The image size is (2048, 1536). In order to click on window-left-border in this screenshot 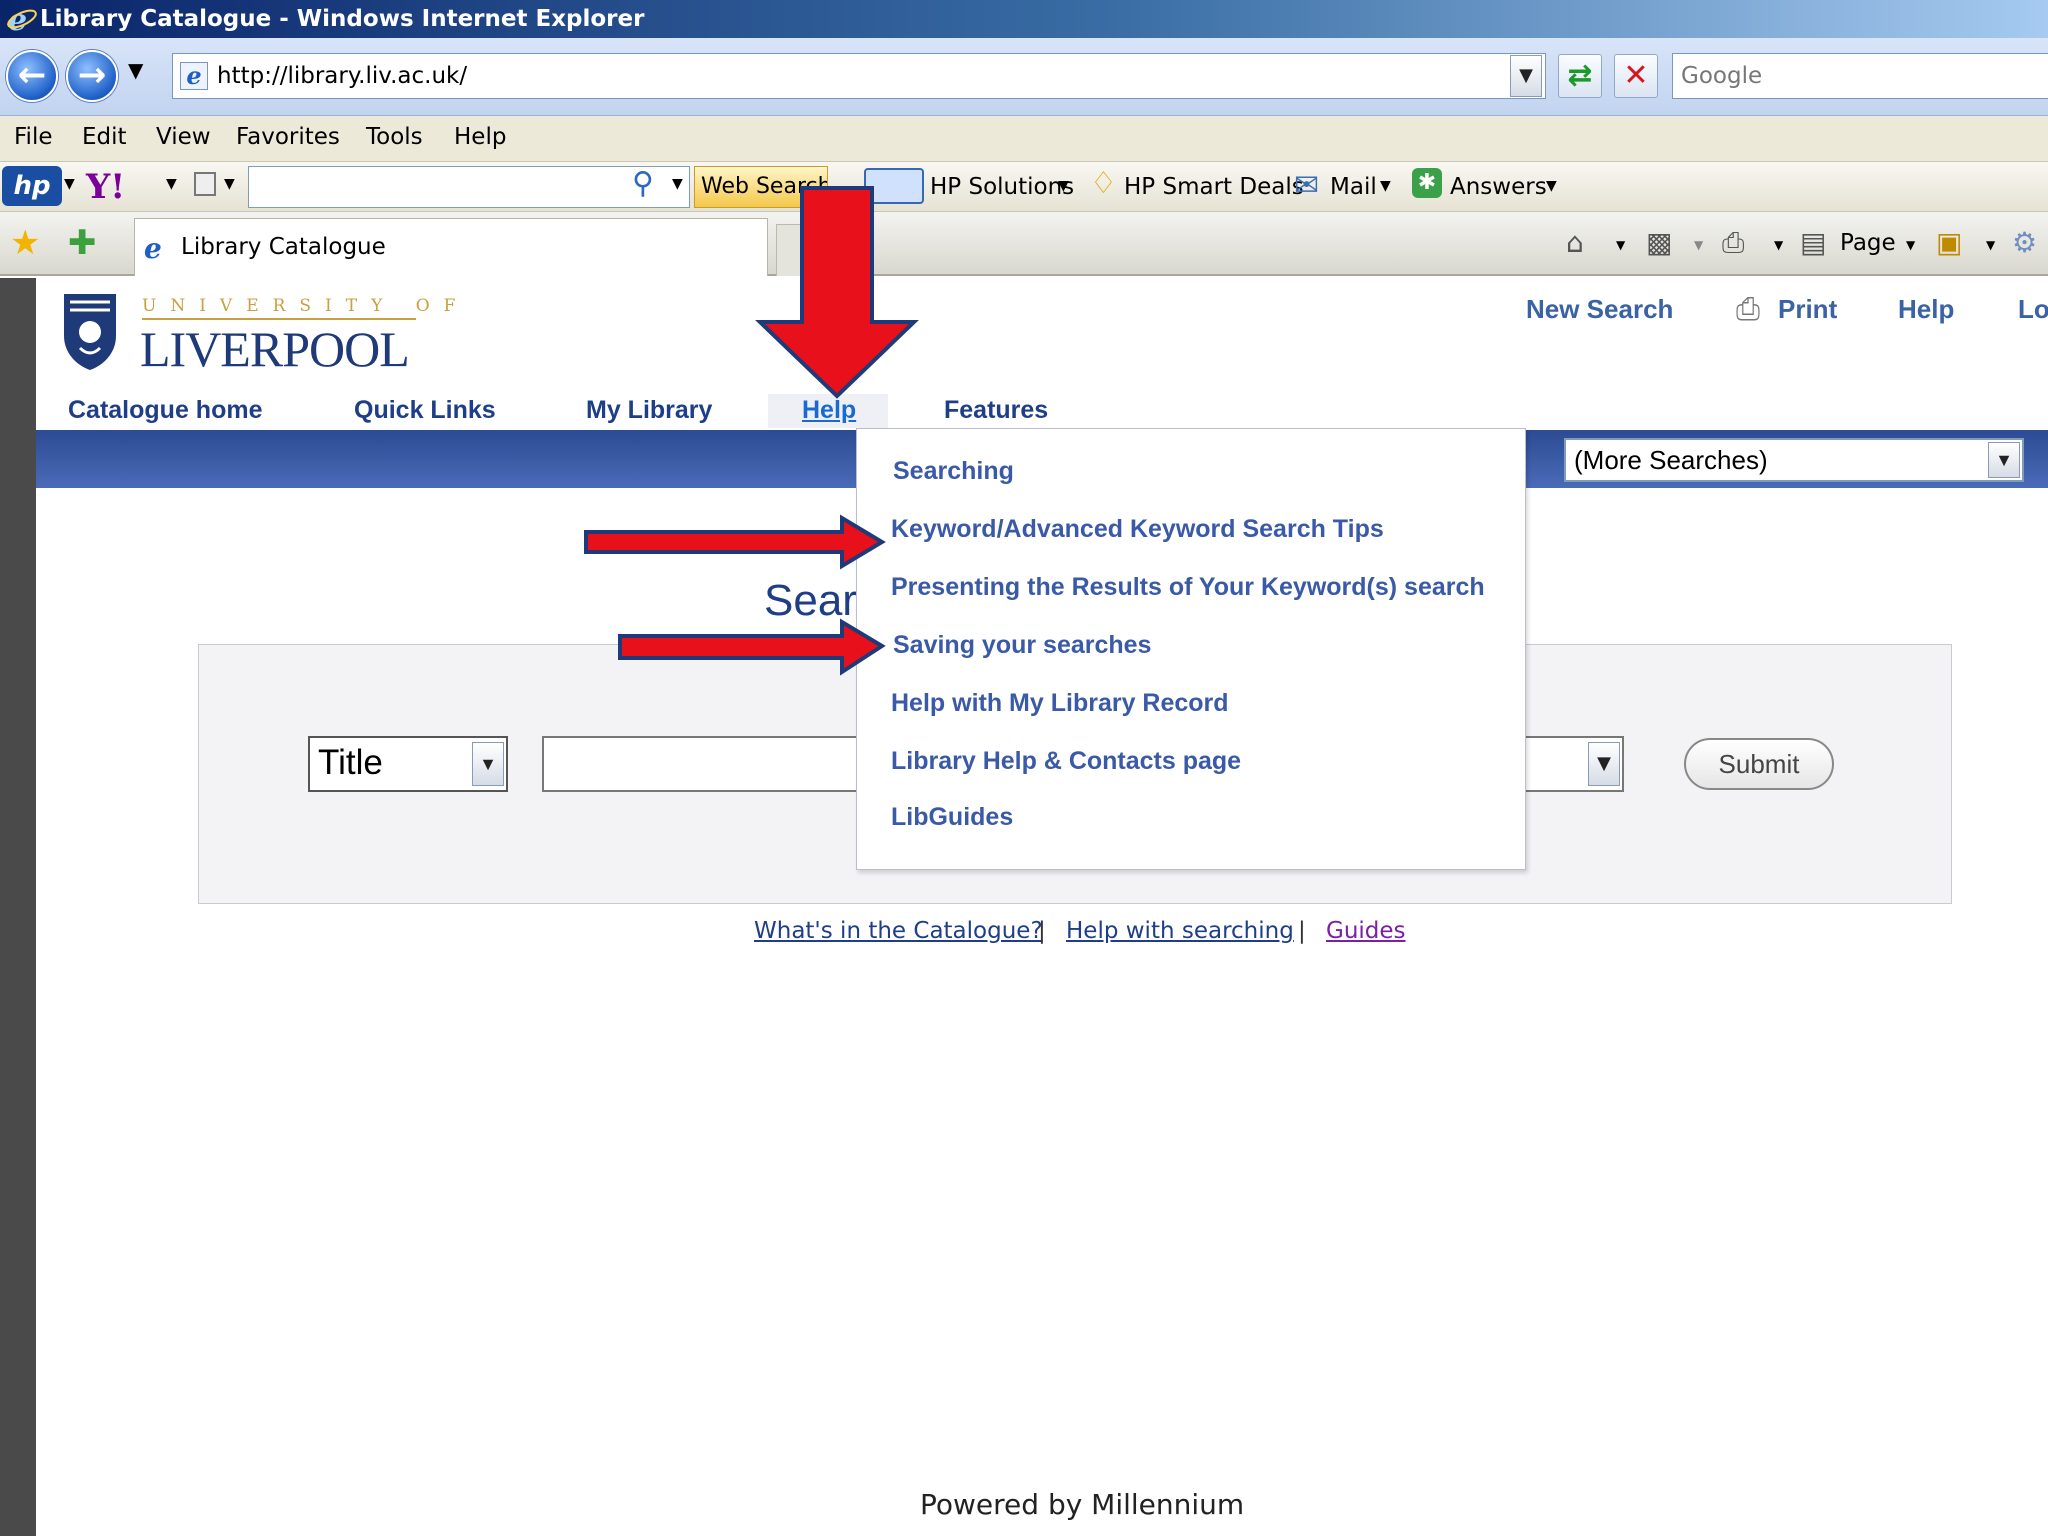, I will do `click(18, 907)`.